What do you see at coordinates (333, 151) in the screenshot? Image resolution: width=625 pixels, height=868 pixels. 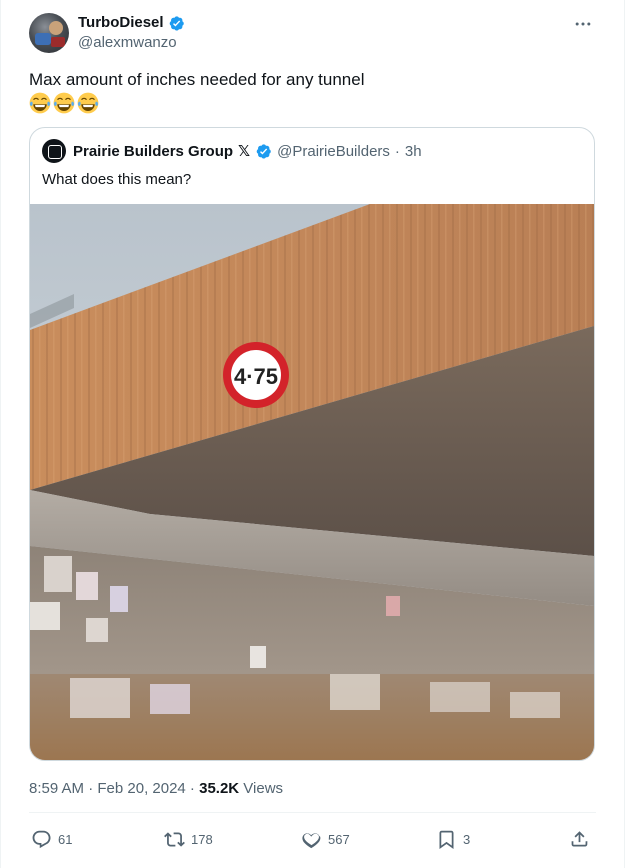 I see `quoted-handle: @PrairieBuilders` at bounding box center [333, 151].